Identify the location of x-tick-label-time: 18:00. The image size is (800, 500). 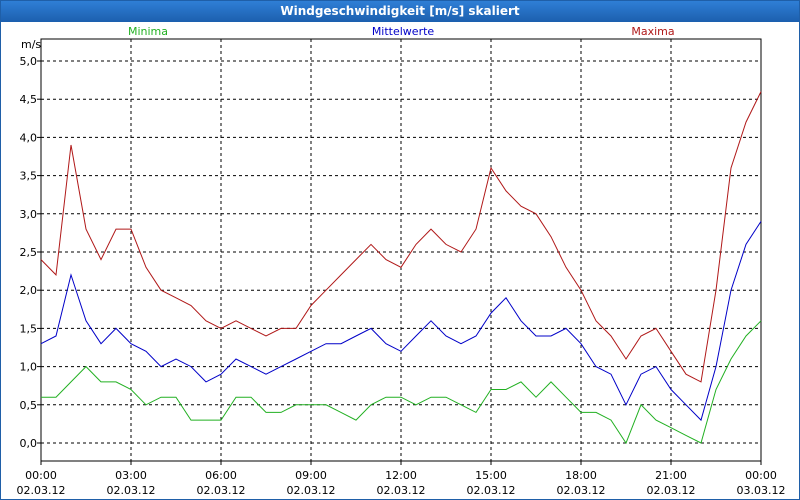
(581, 475).